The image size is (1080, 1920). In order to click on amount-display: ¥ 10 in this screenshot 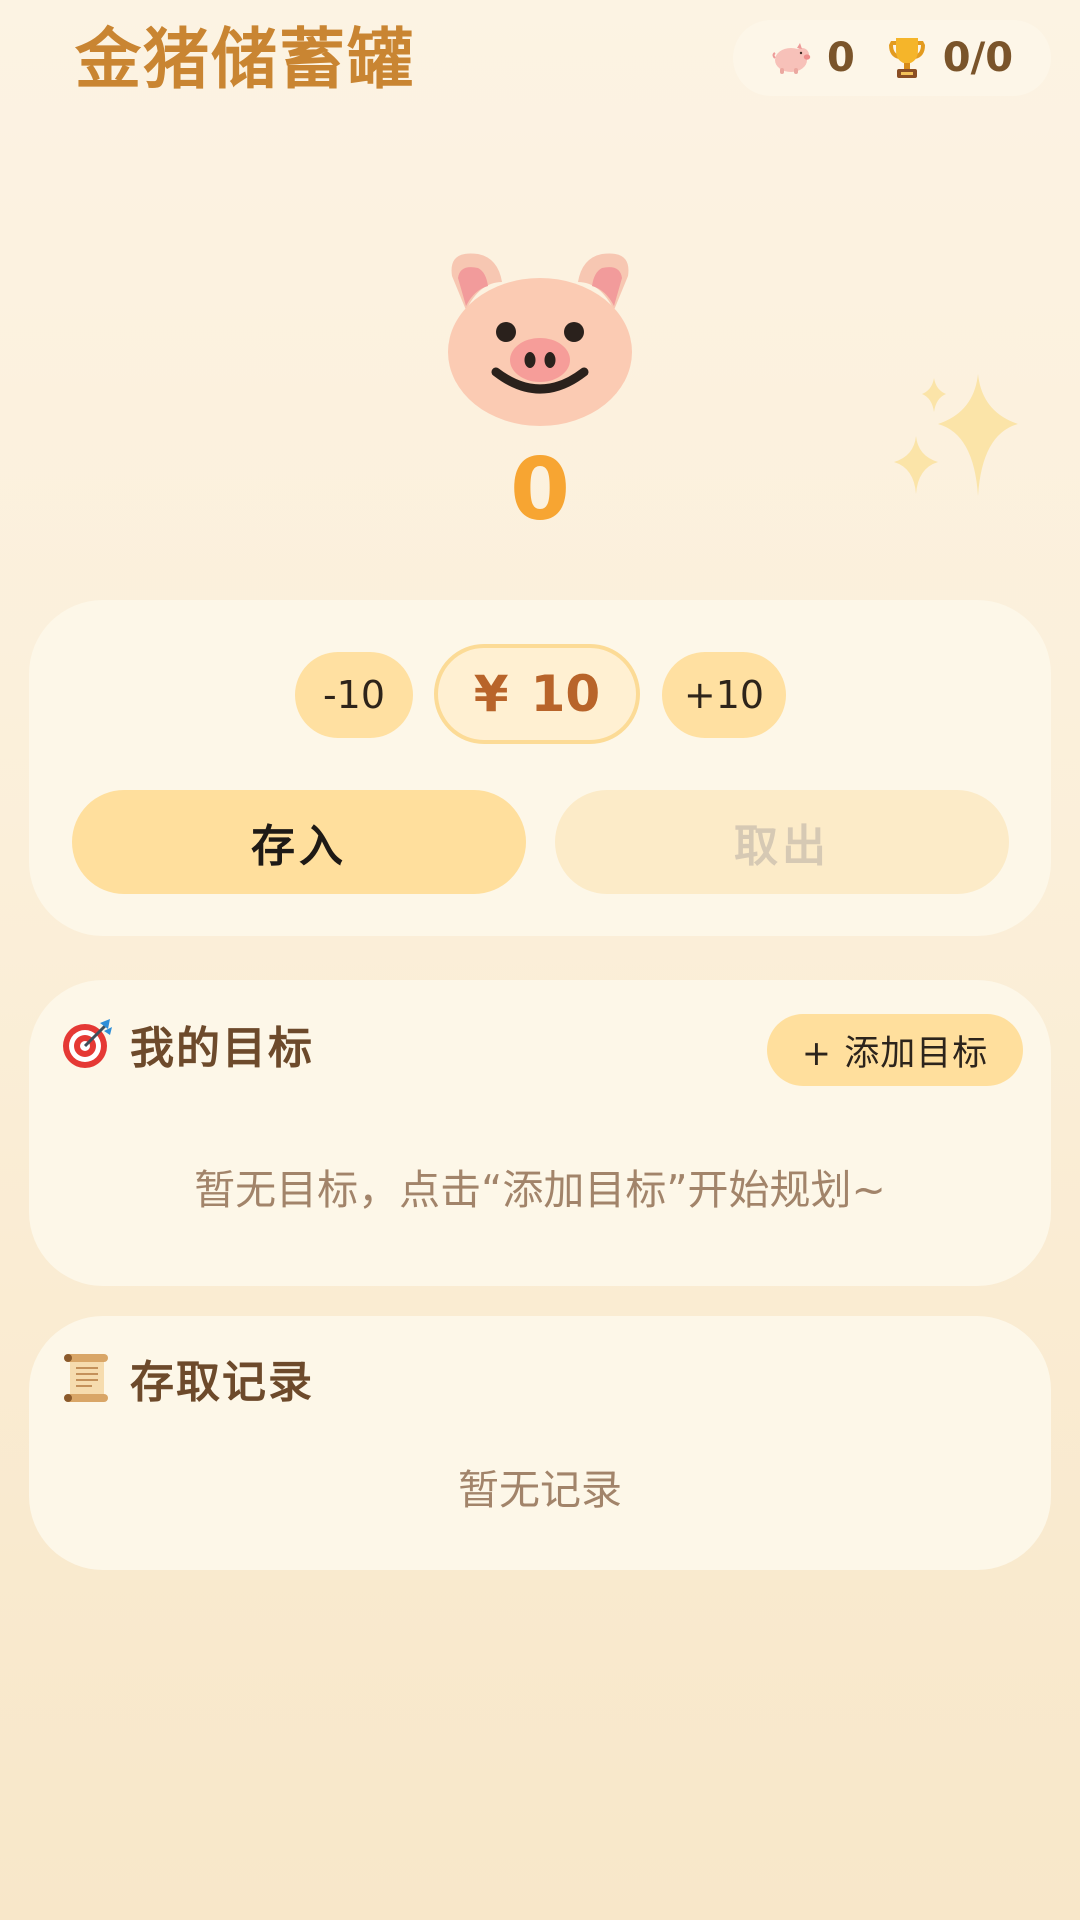, I will do `click(537, 694)`.